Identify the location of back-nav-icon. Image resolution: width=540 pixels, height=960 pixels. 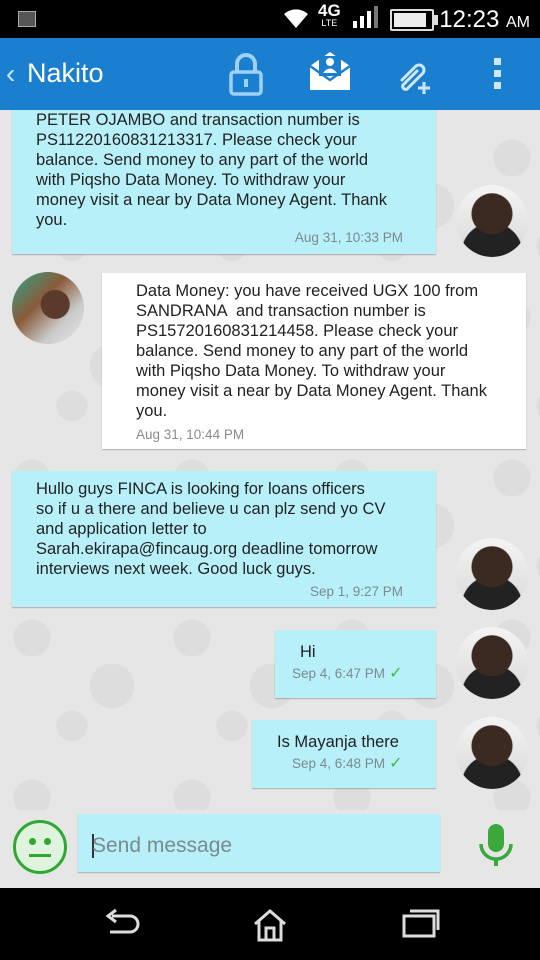
(121, 924).